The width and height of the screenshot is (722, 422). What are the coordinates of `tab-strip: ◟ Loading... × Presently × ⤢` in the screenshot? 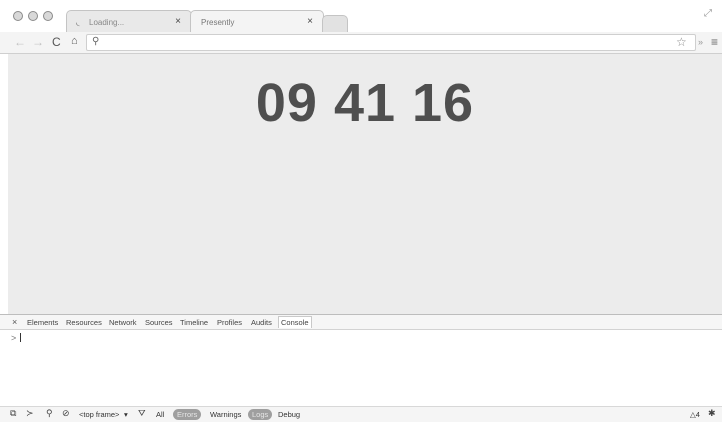 It's located at (361, 16).